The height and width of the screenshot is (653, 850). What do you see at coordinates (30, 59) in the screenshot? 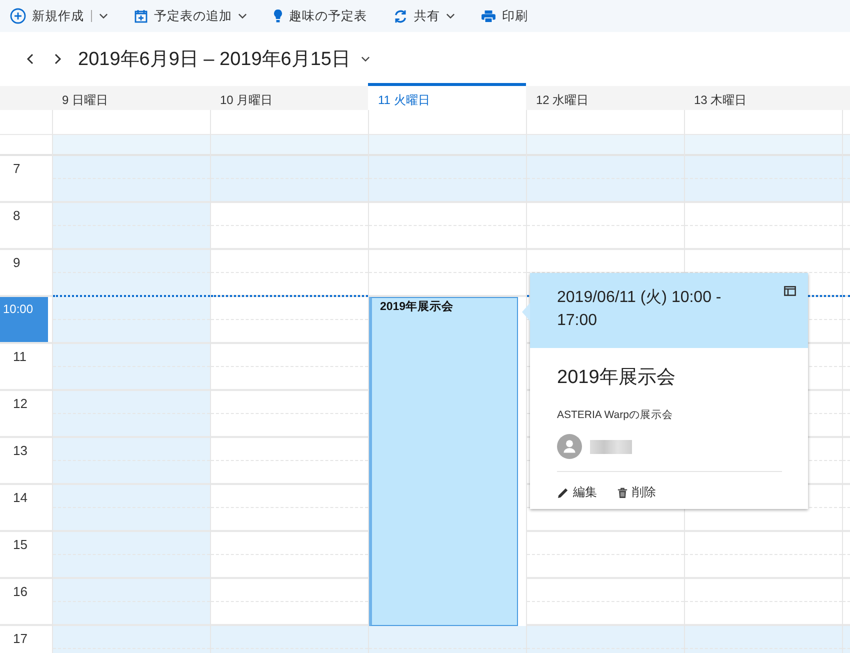
I see `chevron-left-icon` at bounding box center [30, 59].